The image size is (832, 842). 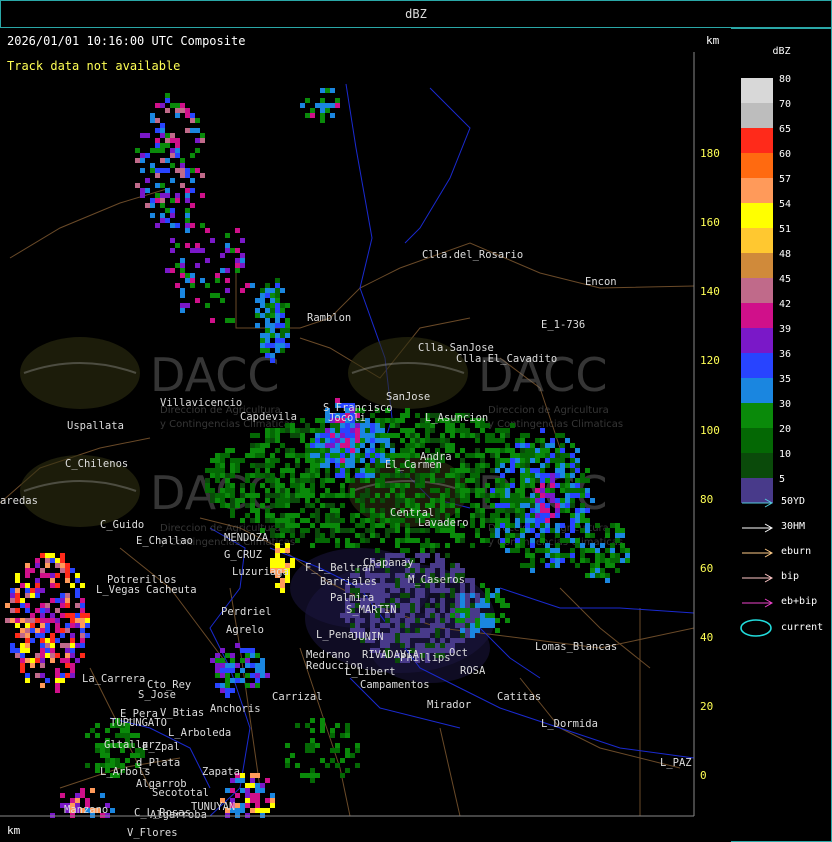 What do you see at coordinates (456, 418) in the screenshot?
I see `place-label: L_Asuncion` at bounding box center [456, 418].